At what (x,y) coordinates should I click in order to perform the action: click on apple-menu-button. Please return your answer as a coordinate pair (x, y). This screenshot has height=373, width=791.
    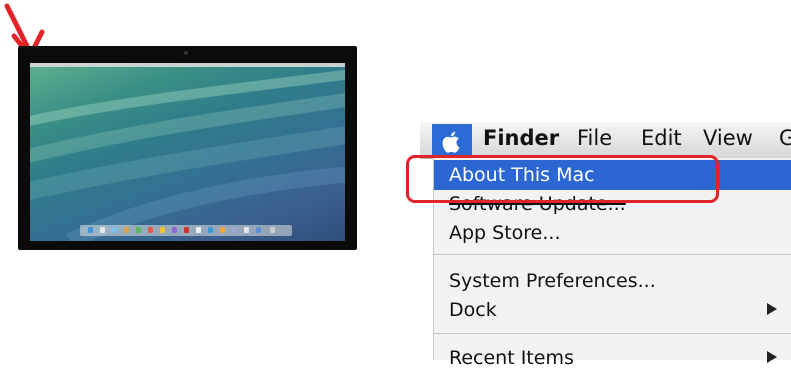
    Looking at the image, I should click on (452, 141).